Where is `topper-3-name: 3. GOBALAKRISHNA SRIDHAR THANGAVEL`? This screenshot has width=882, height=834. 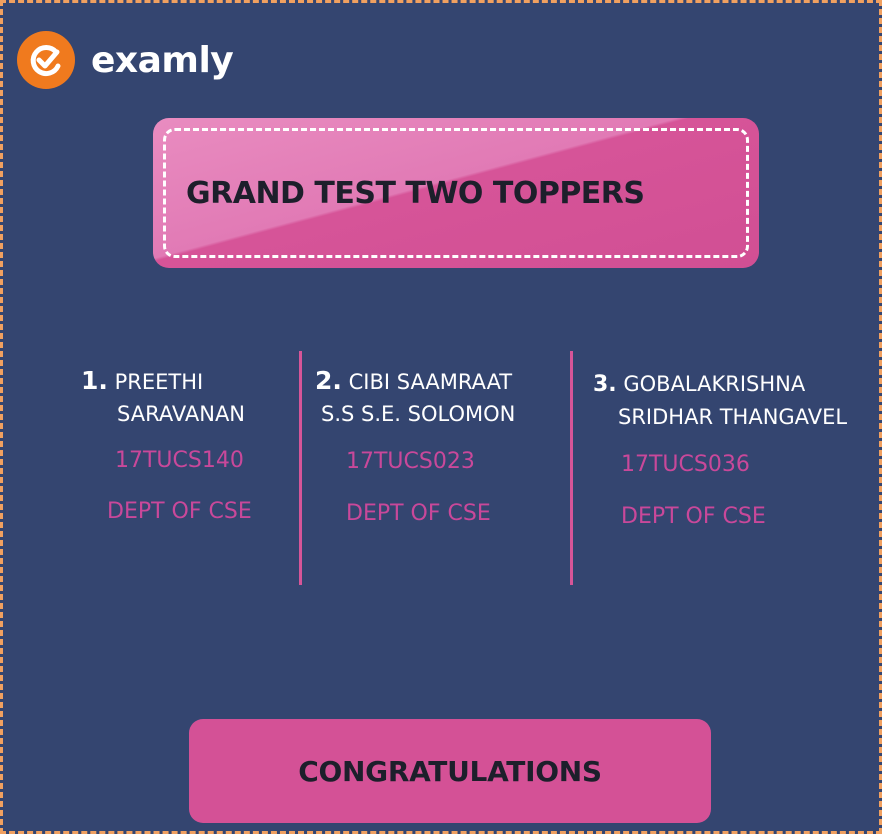
topper-3-name: 3. GOBALAKRISHNA SRIDHAR THANGAVEL is located at coordinates (720, 400).